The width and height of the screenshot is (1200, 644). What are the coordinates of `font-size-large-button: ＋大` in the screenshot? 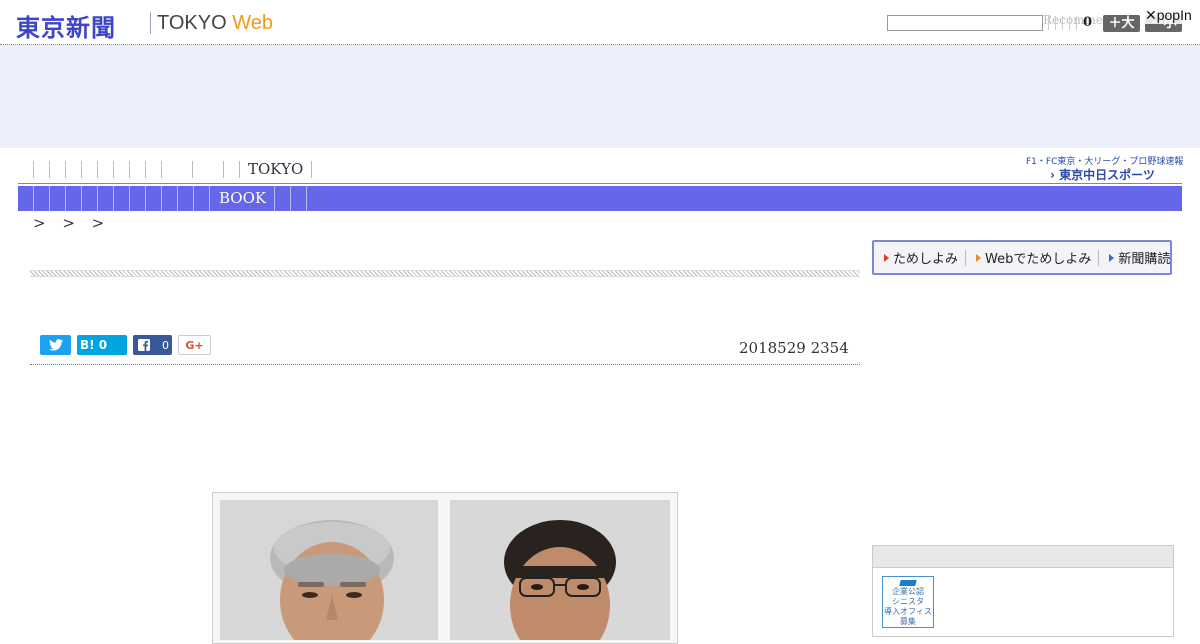 It's located at (1121, 23).